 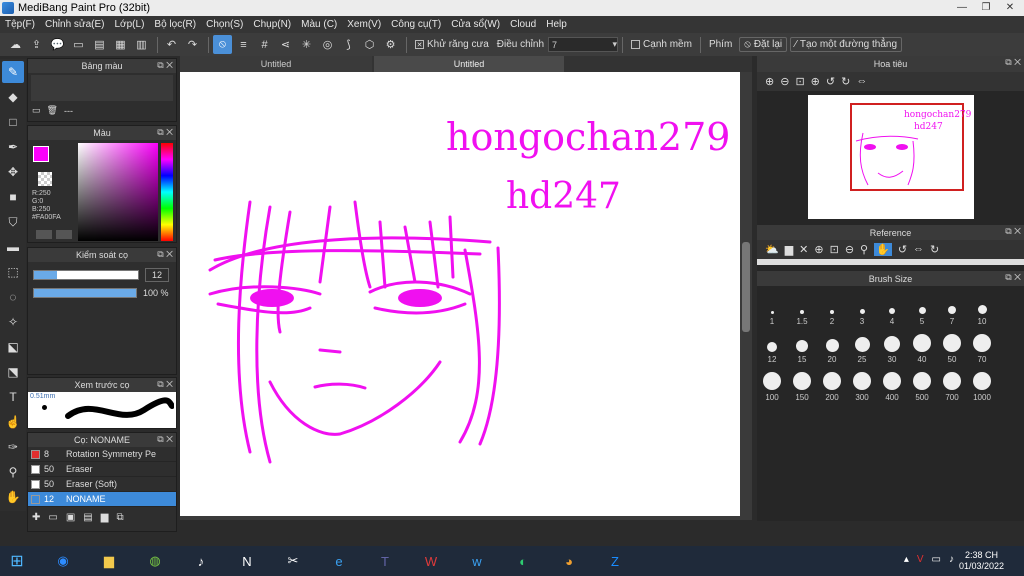 I want to click on gradient-tool-icon: ▬, so click(x=13, y=247).